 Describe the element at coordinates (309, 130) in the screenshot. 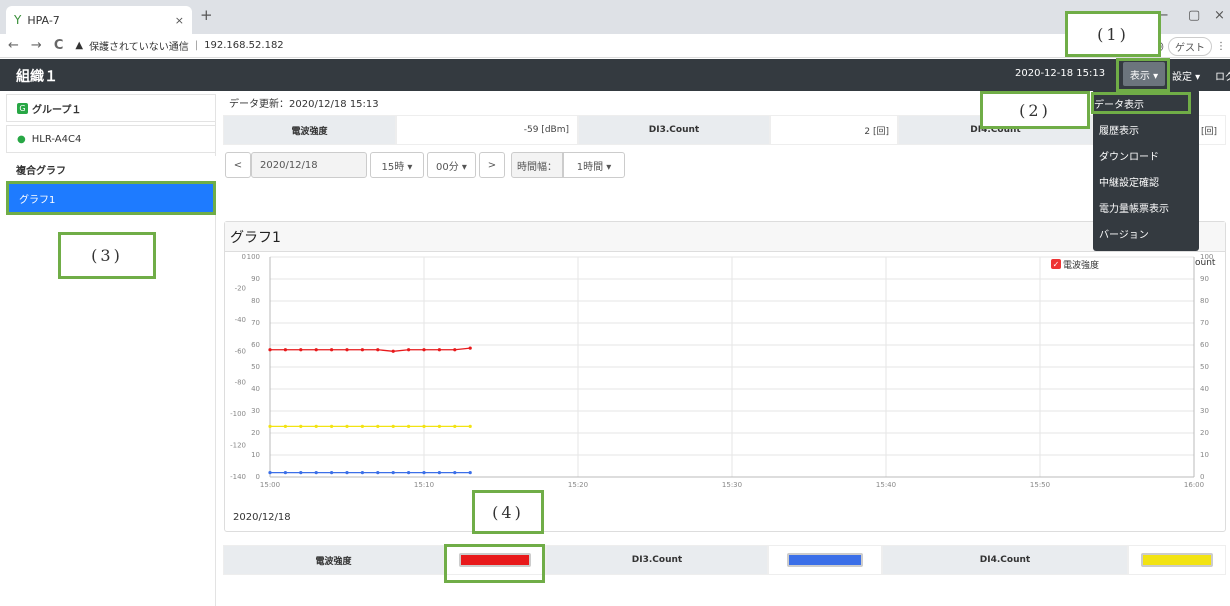

I see `stat-label-signal: 電波強度` at that location.